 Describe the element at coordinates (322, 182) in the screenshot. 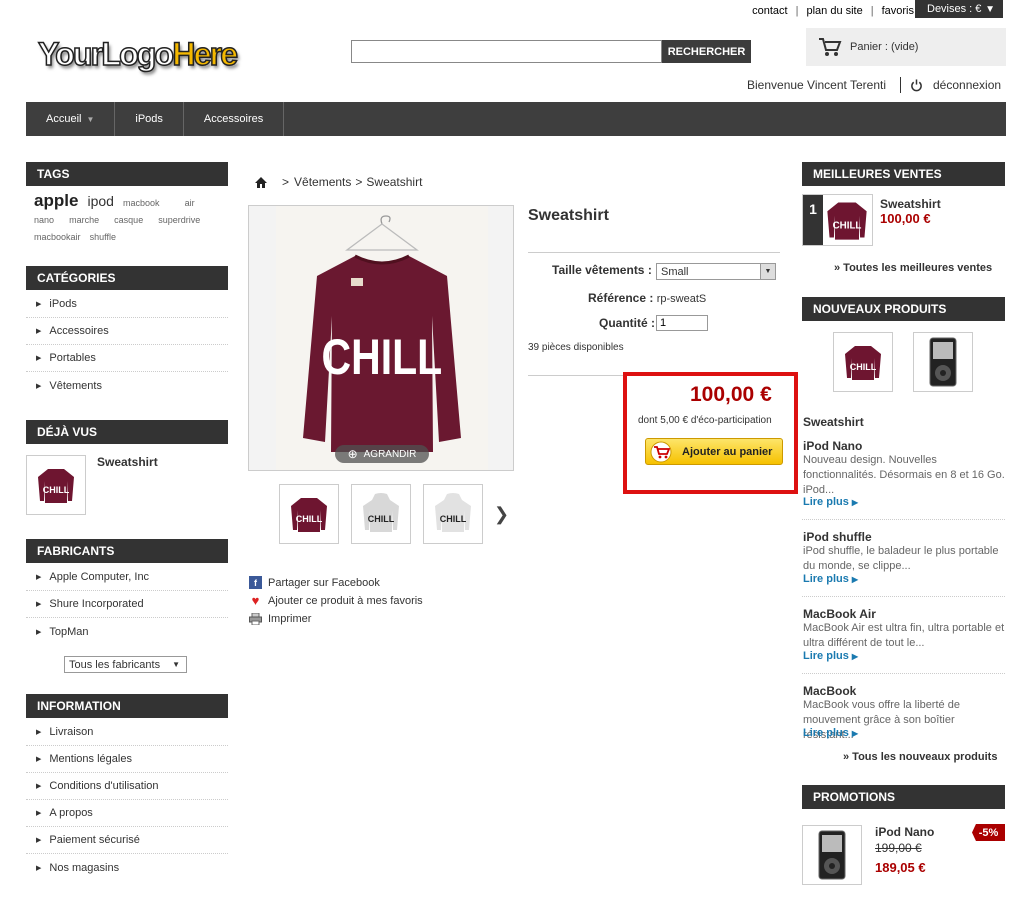

I see `breadcrumb-item: Vêtements` at that location.